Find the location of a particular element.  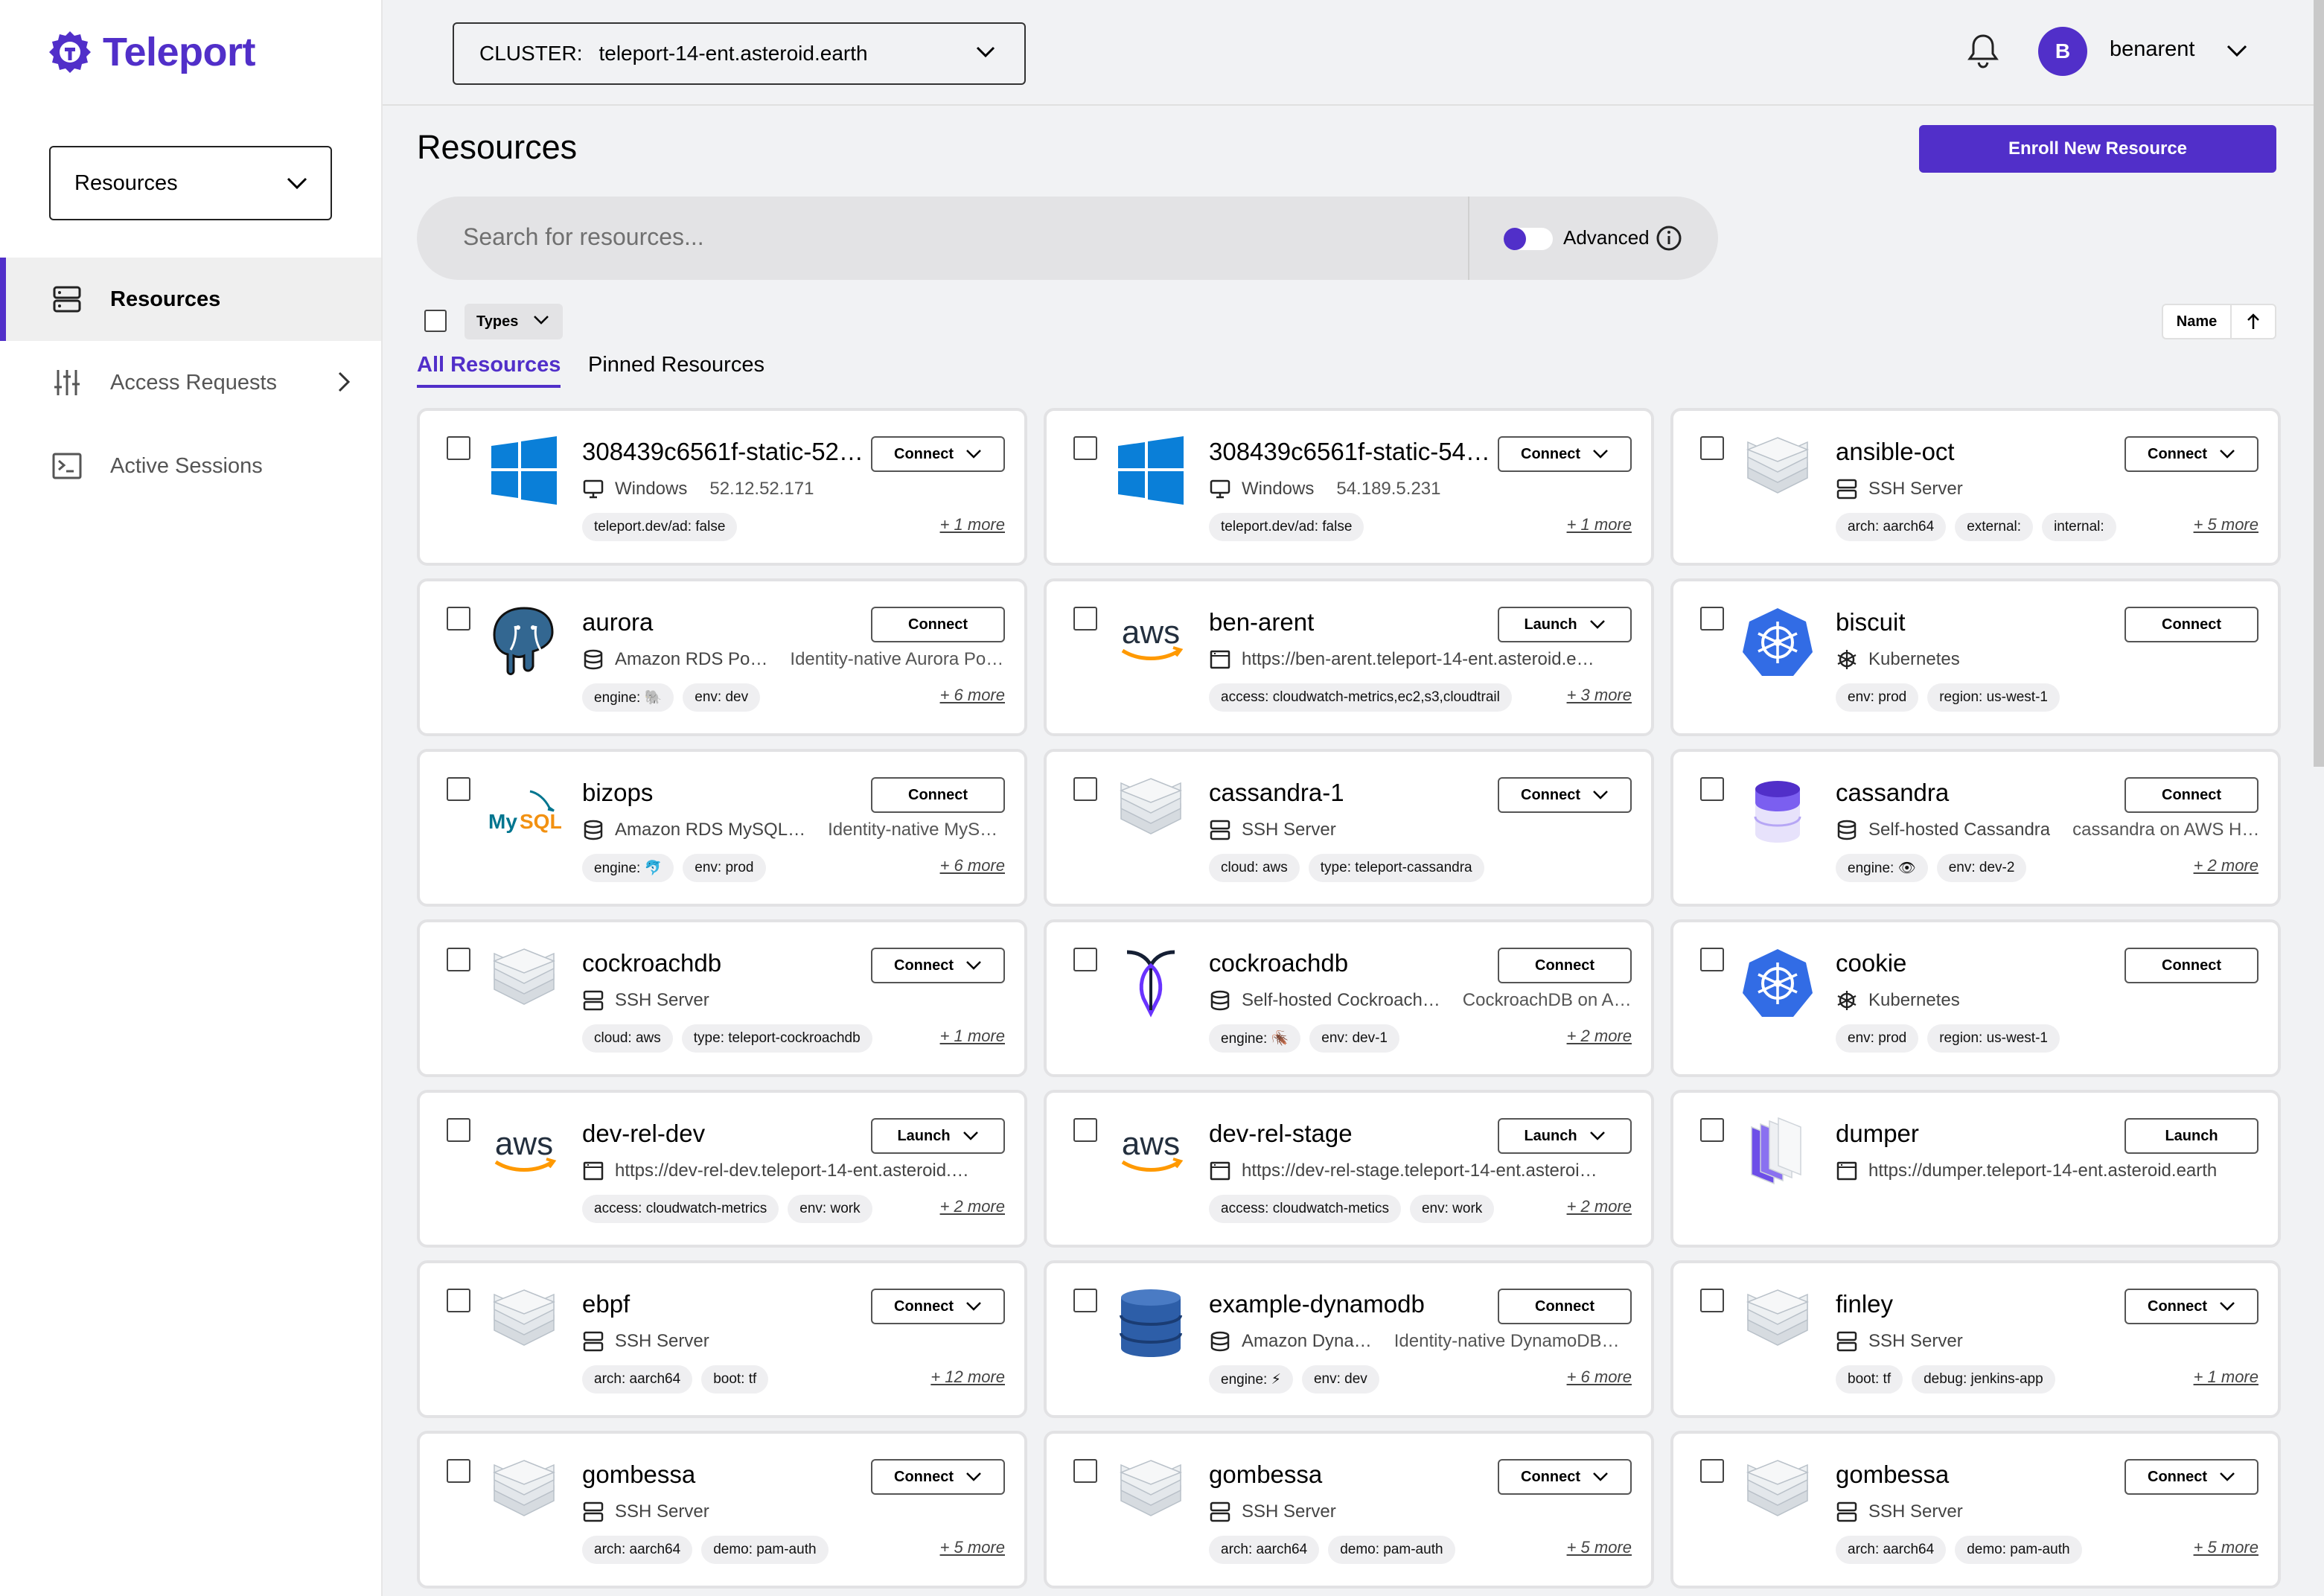

resource-label: engine: 🪳 is located at coordinates (1255, 1038).